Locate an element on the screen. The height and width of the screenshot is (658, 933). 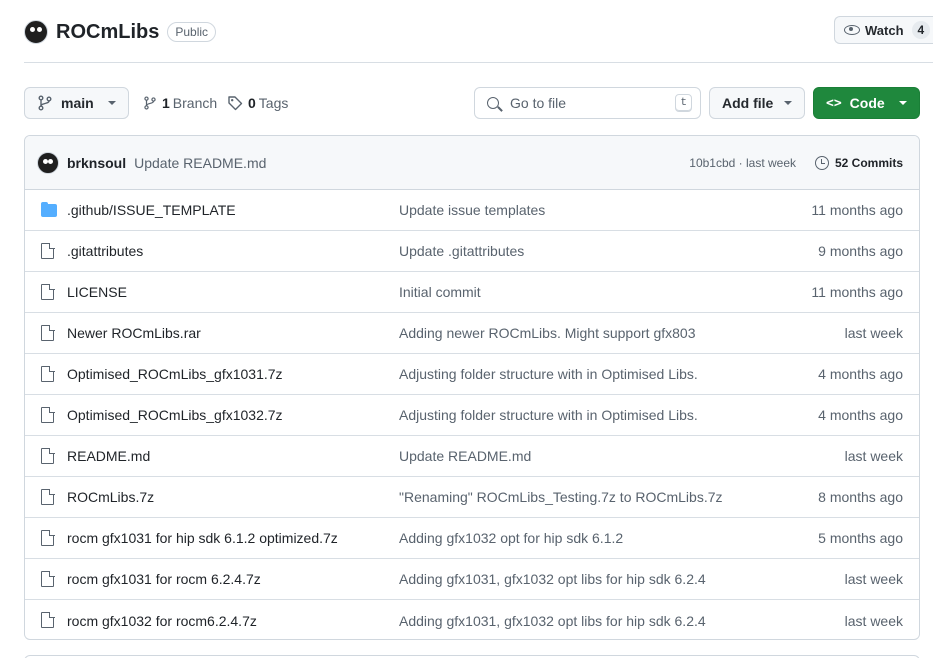
tags-link: 0 Tags is located at coordinates (257, 103).